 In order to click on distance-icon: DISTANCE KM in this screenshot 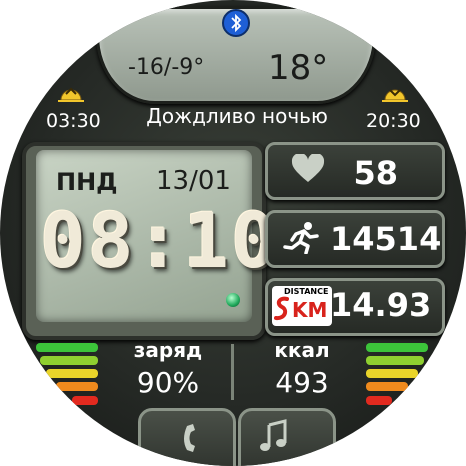, I will do `click(302, 306)`.